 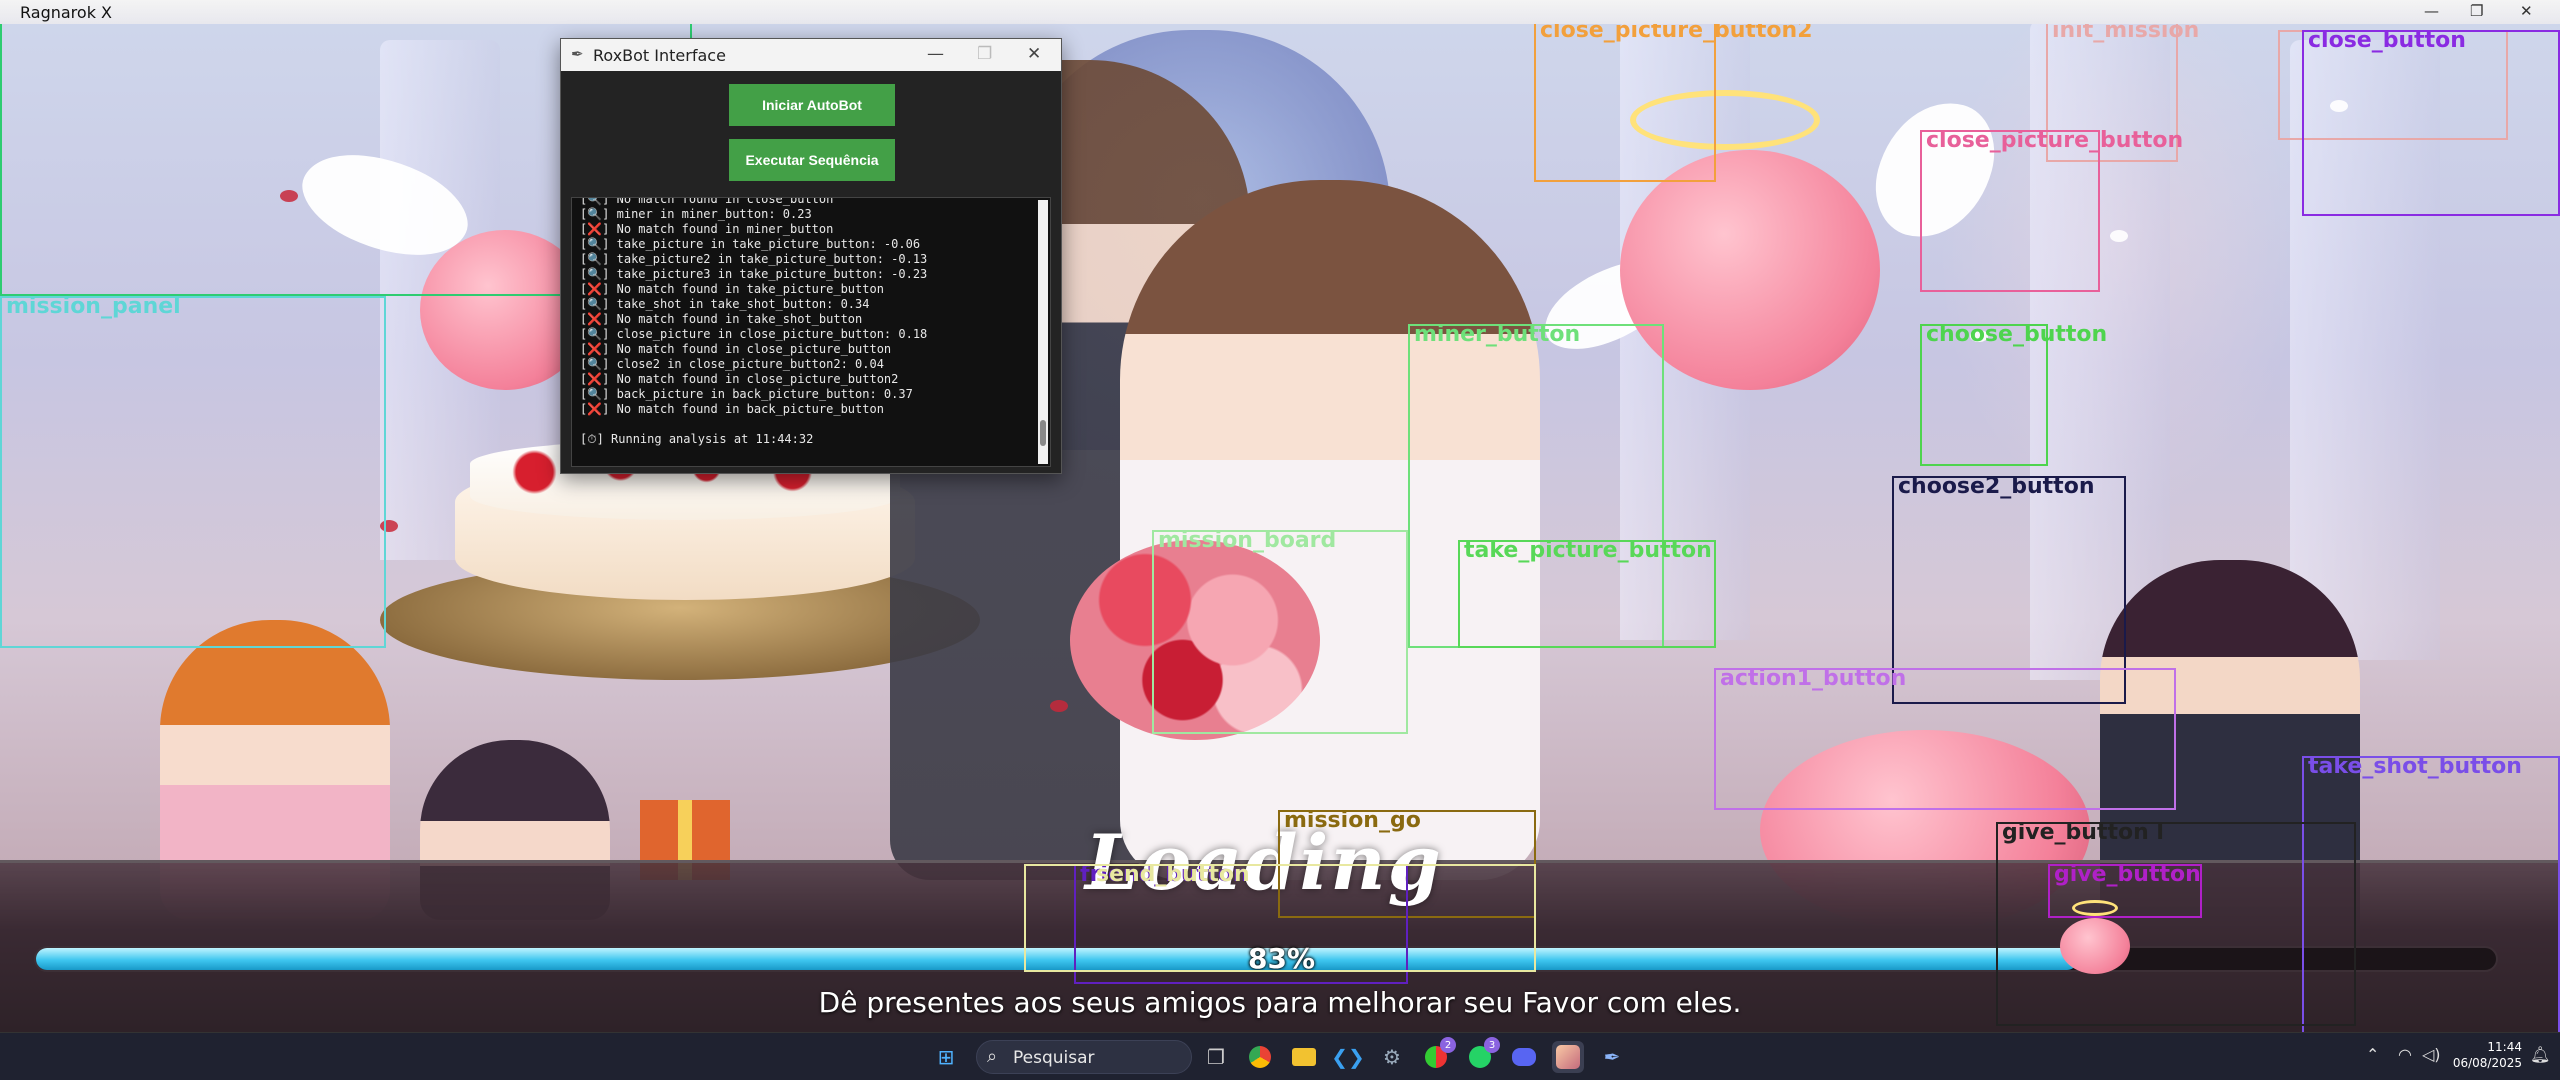 I want to click on discord-icon, so click(x=1524, y=1057).